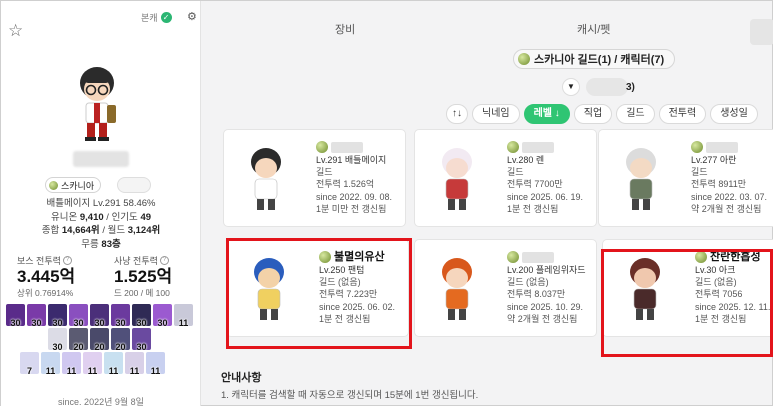 The height and width of the screenshot is (406, 773). I want to click on favorite-star-icon: ☆, so click(15, 31).